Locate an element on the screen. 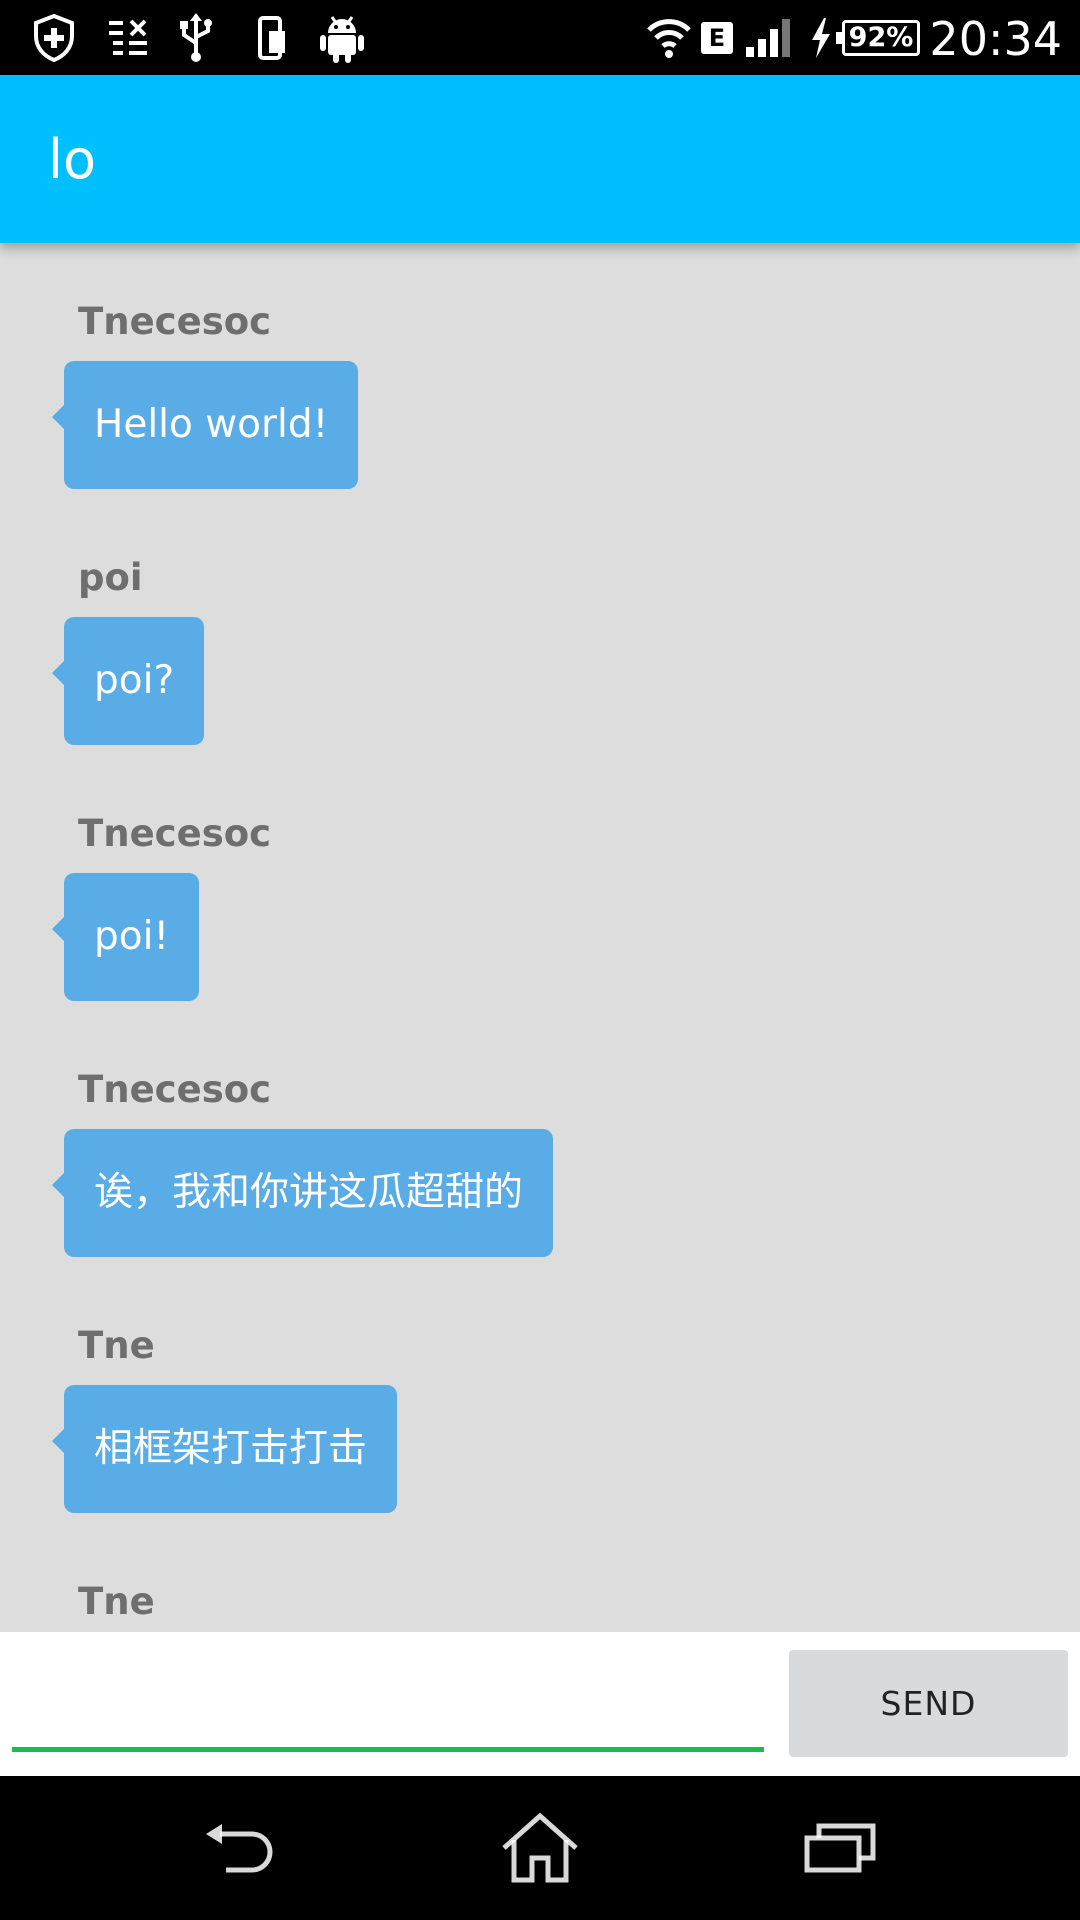 The height and width of the screenshot is (1920, 1080). android-icon is located at coordinates (342, 37).